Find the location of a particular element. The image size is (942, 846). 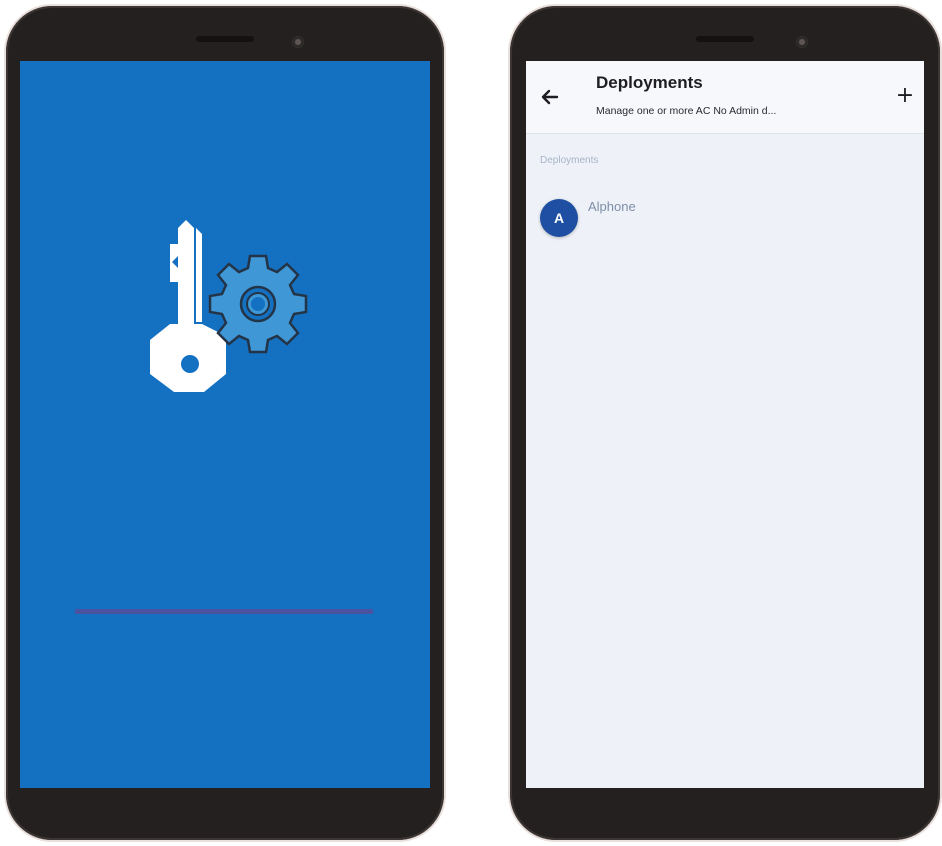

deployment-name: Alphone is located at coordinates (612, 206).